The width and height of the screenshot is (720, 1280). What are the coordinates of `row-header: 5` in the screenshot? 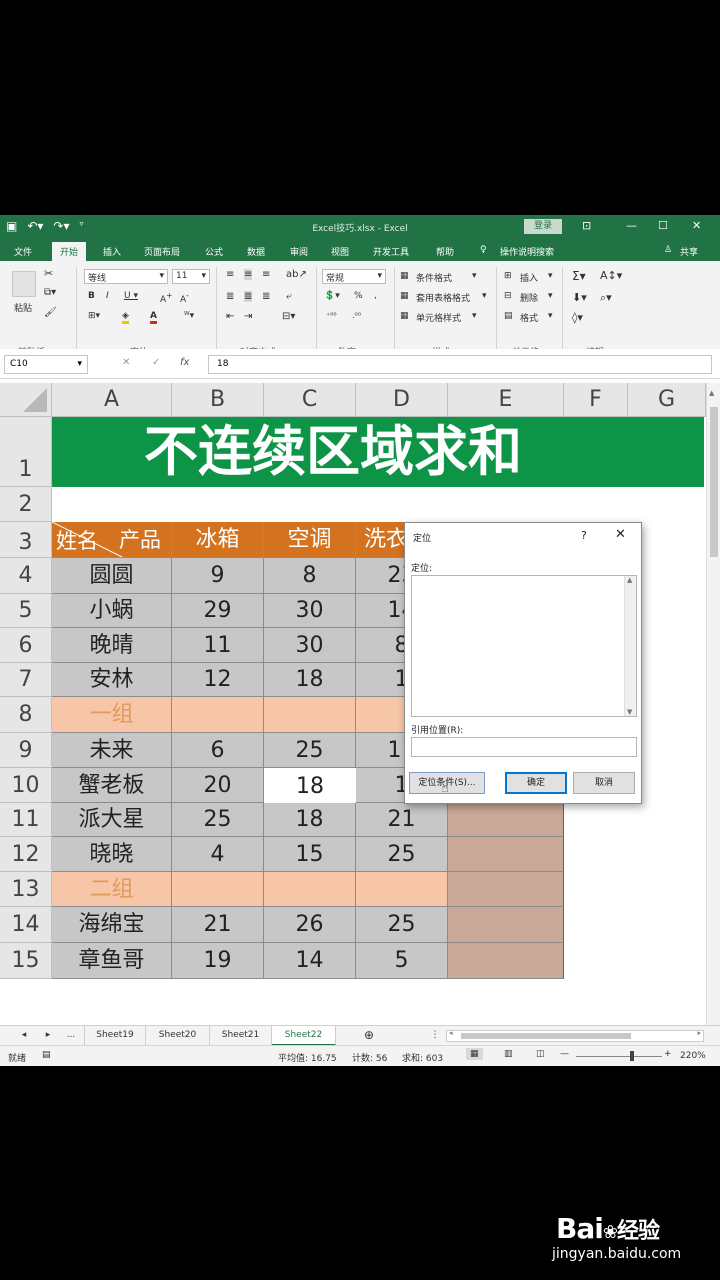 It's located at (26, 611).